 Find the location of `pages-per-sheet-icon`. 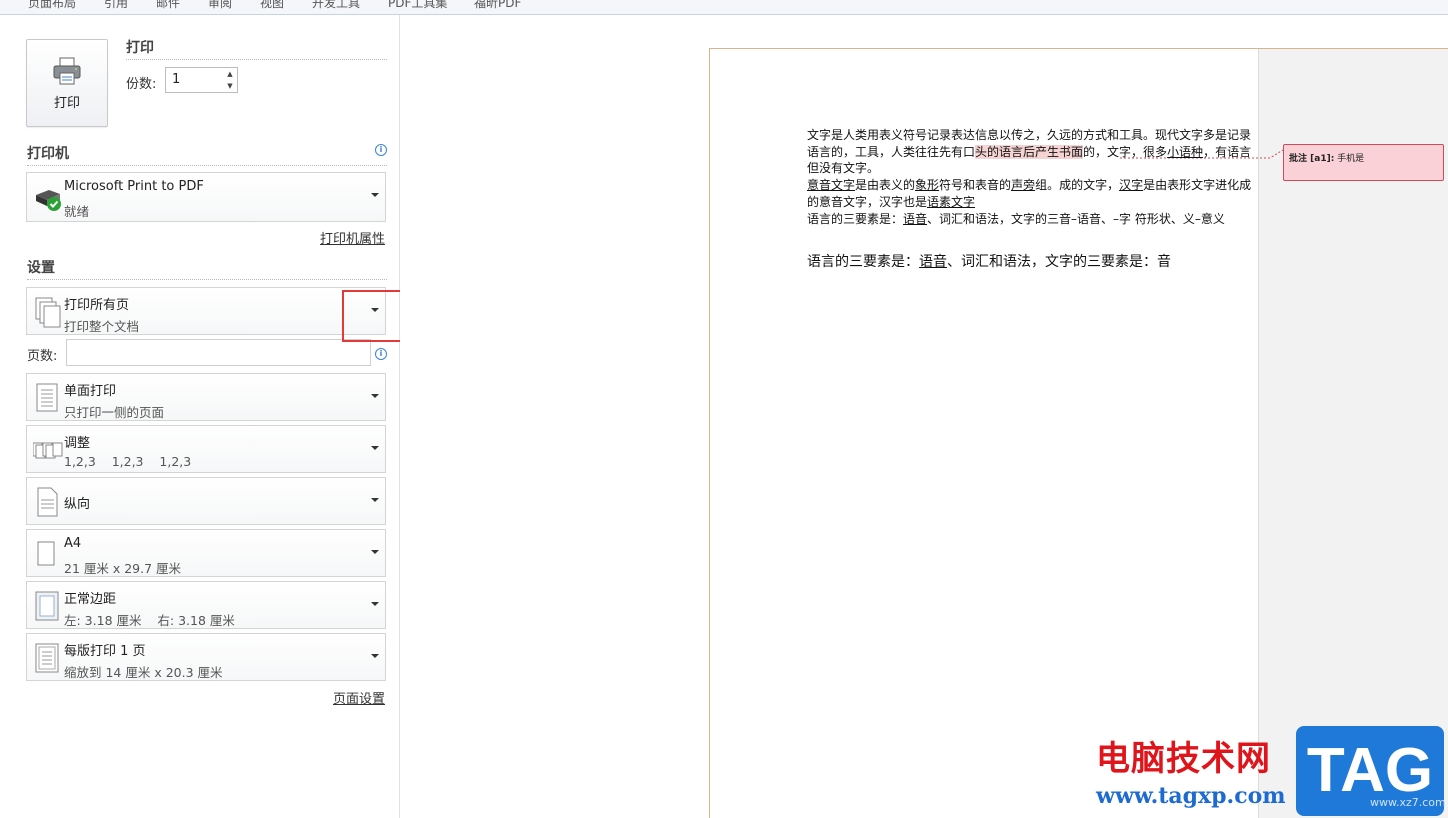

pages-per-sheet-icon is located at coordinates (47, 658).